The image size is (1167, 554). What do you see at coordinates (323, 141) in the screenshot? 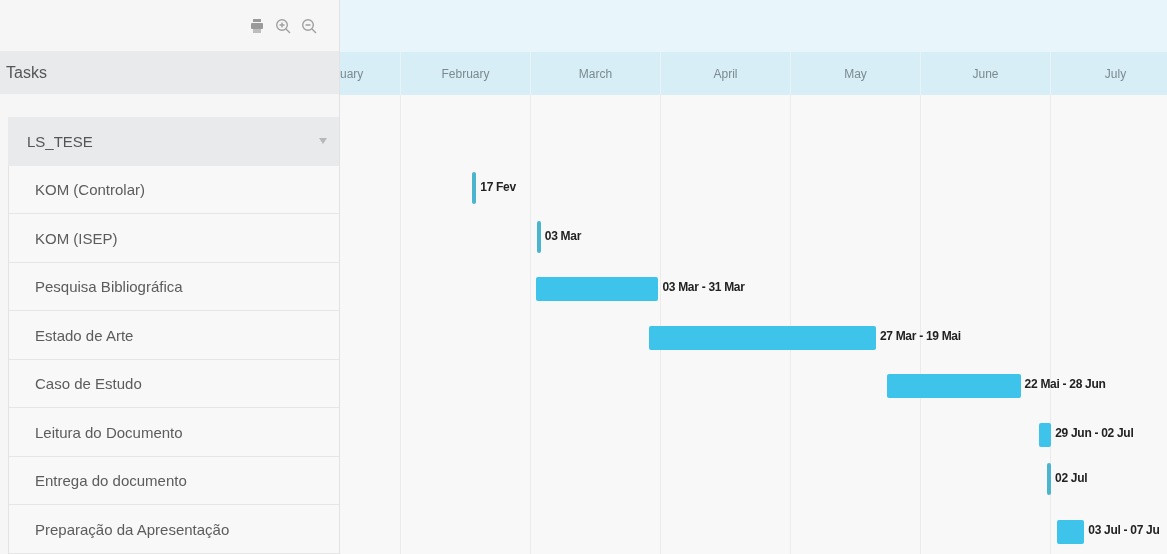
I see `caret-icon` at bounding box center [323, 141].